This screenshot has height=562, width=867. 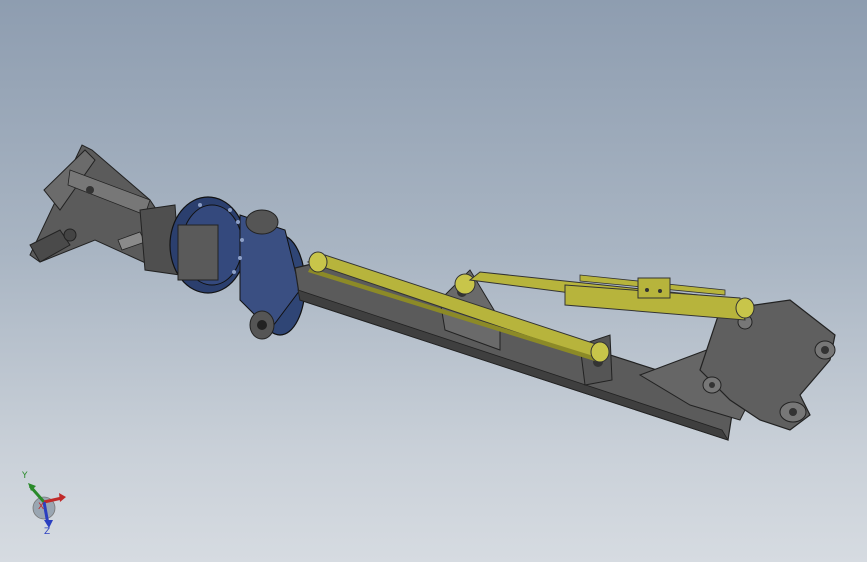 I want to click on orientation-triad: Y X Z, so click(x=43, y=503).